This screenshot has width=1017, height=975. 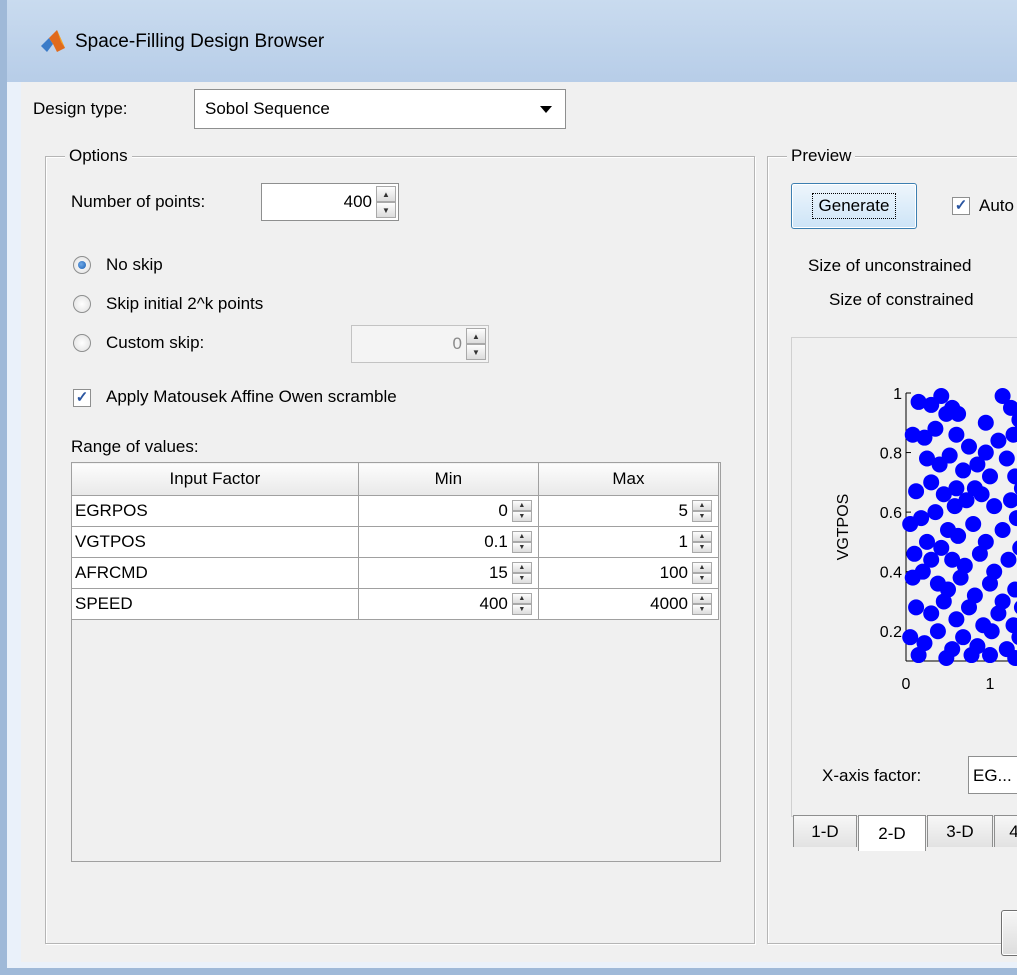 What do you see at coordinates (961, 206) in the screenshot?
I see `auto-checkbox: ✓` at bounding box center [961, 206].